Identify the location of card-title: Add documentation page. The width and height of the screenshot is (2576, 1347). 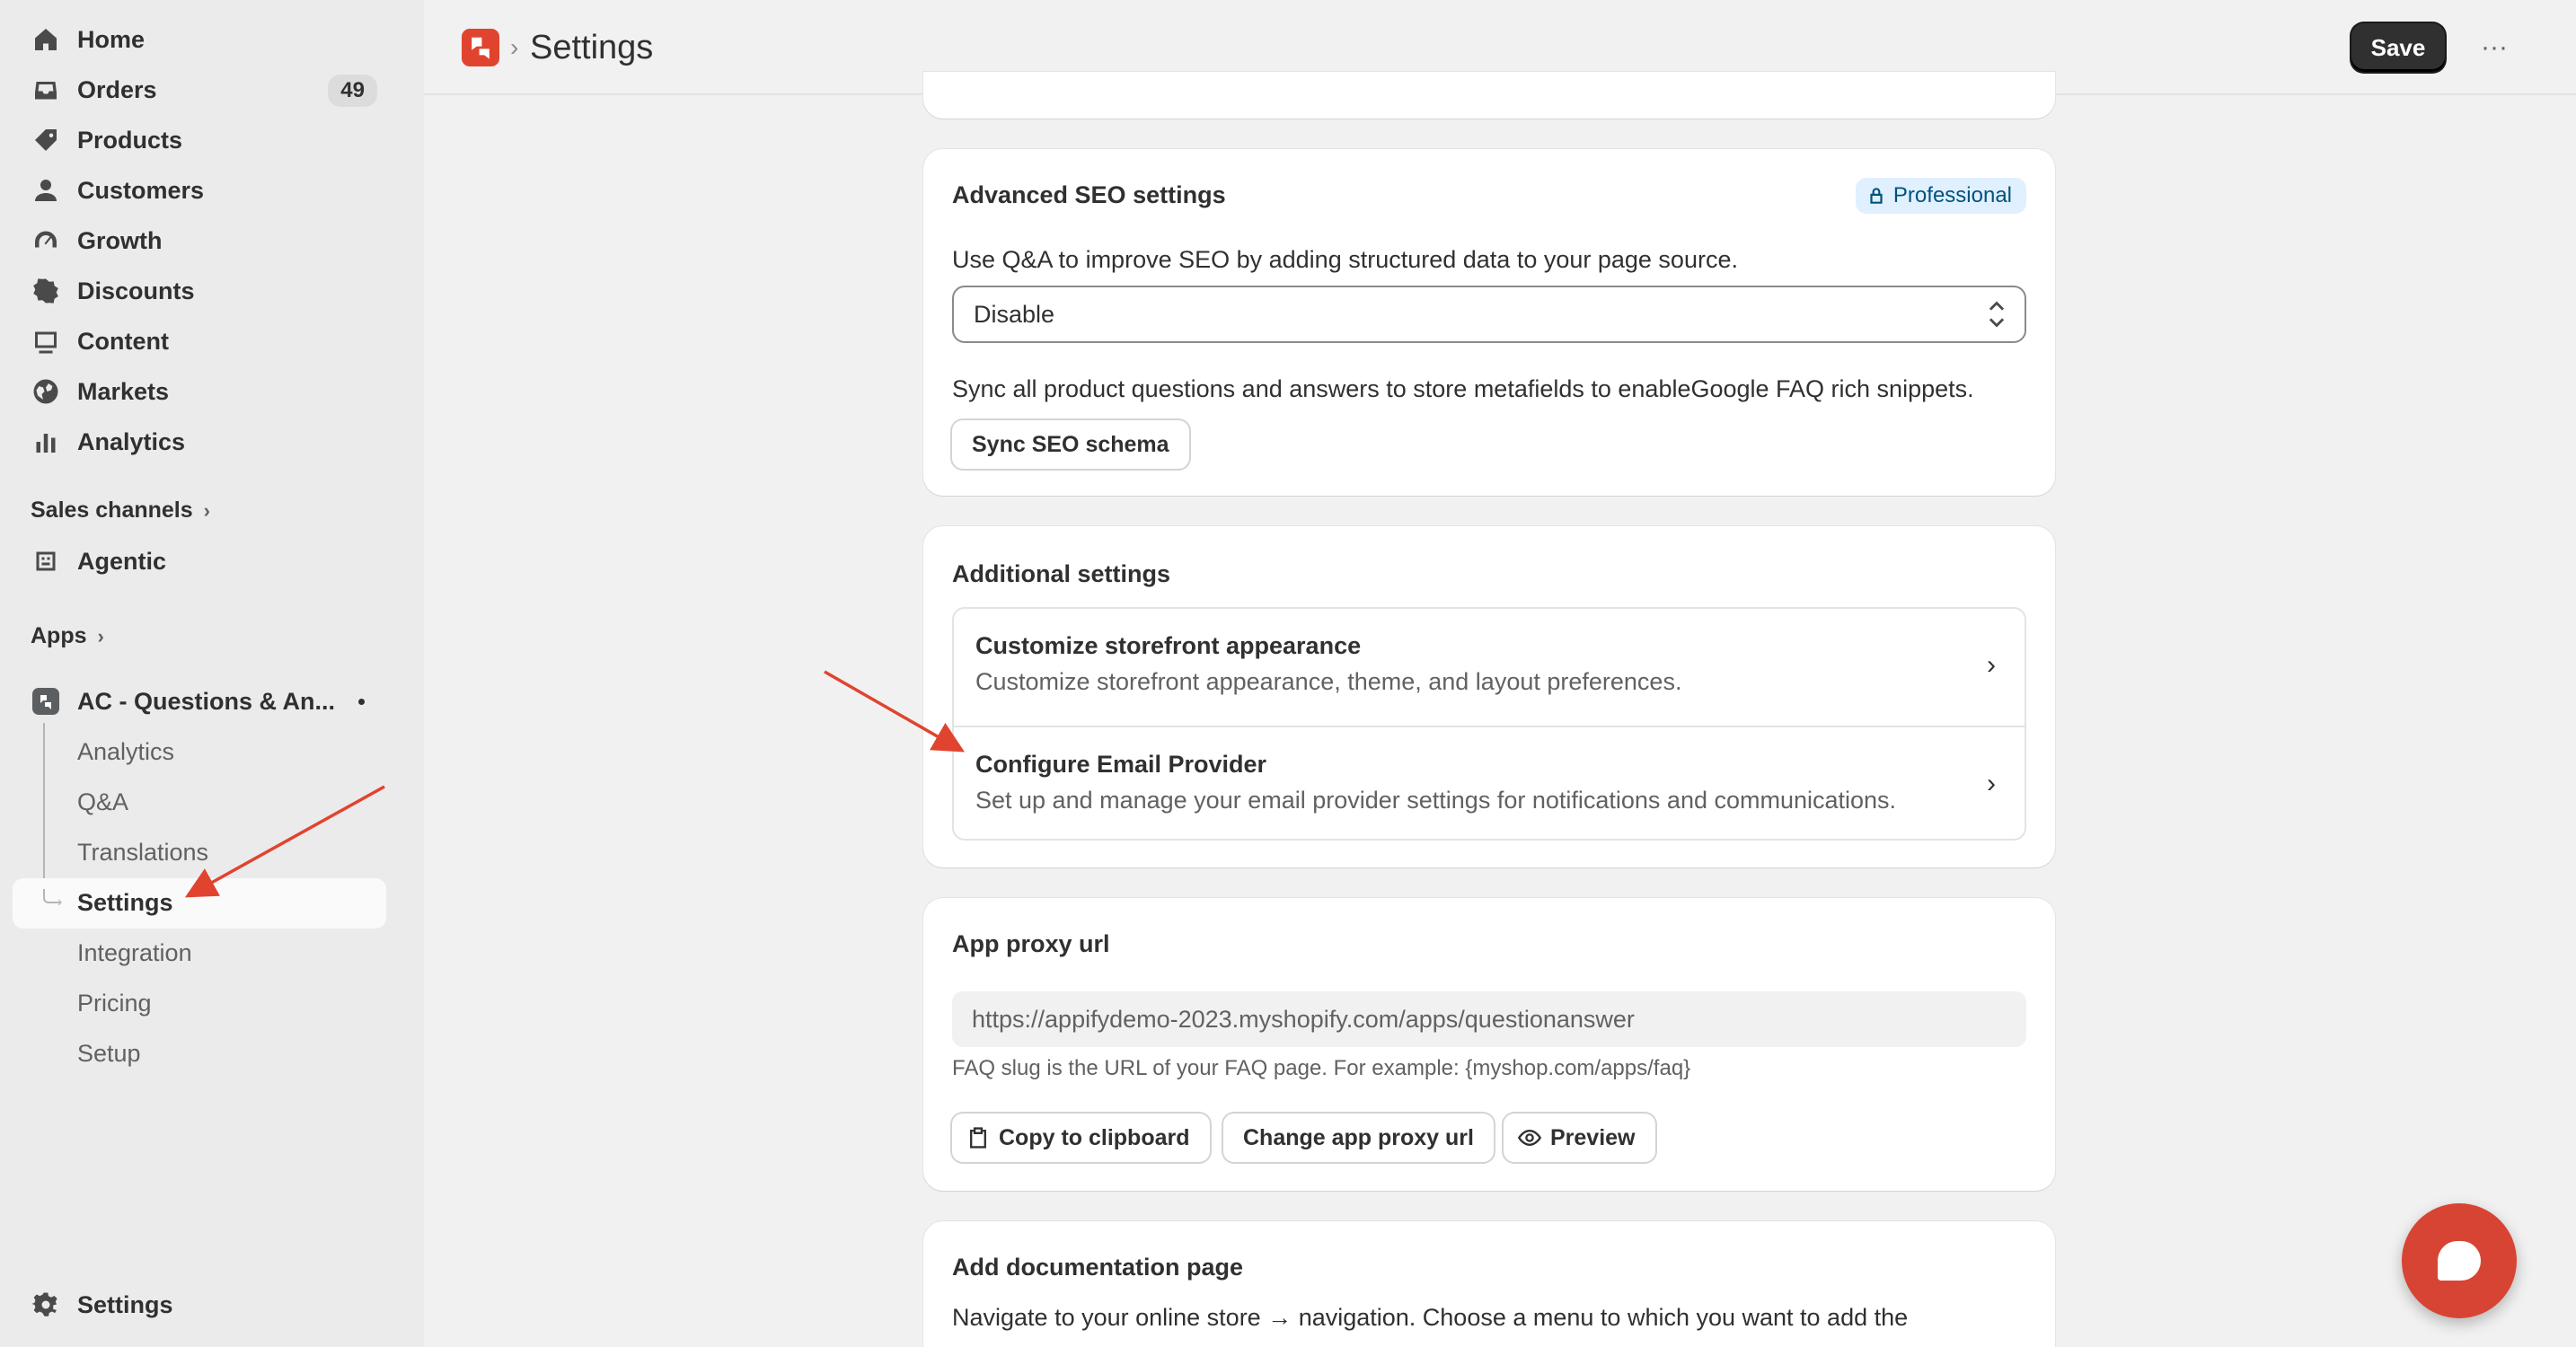
(1097, 1267).